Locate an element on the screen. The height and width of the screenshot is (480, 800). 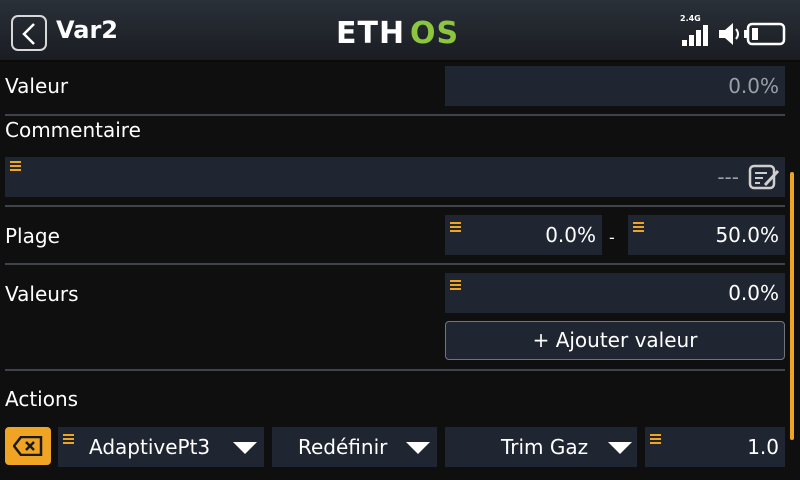
edit-note-icon is located at coordinates (764, 177).